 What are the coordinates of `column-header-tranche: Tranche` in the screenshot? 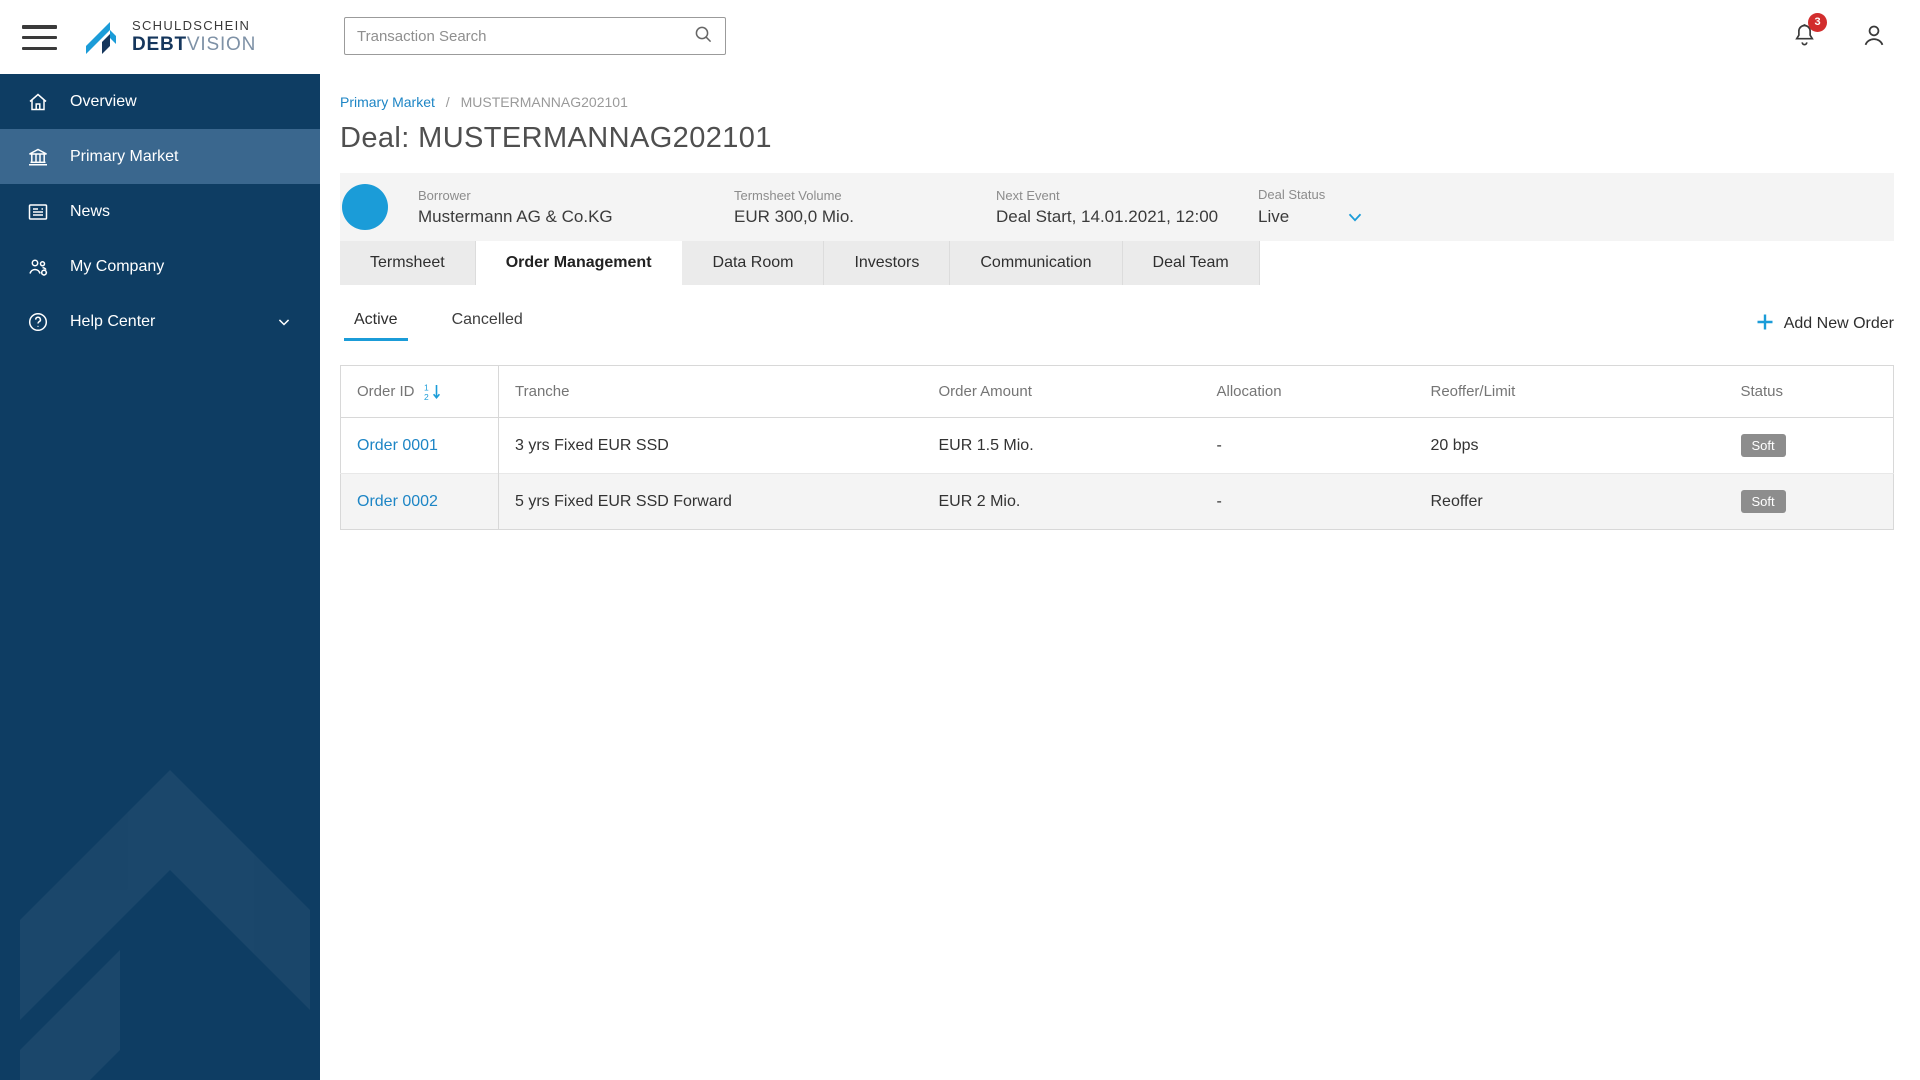 It's located at (710, 391).